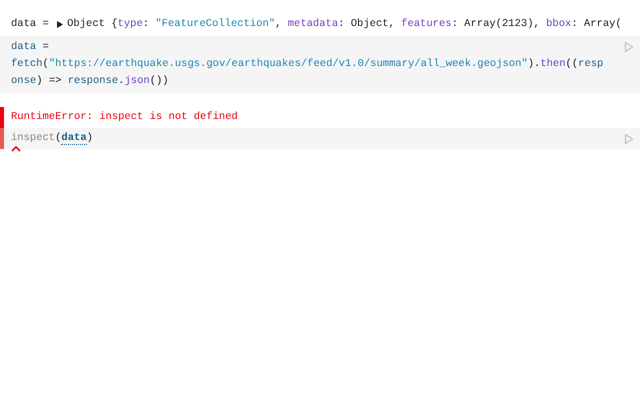 The width and height of the screenshot is (640, 400). Describe the element at coordinates (16, 149) in the screenshot. I see `error-caret-icon` at that location.